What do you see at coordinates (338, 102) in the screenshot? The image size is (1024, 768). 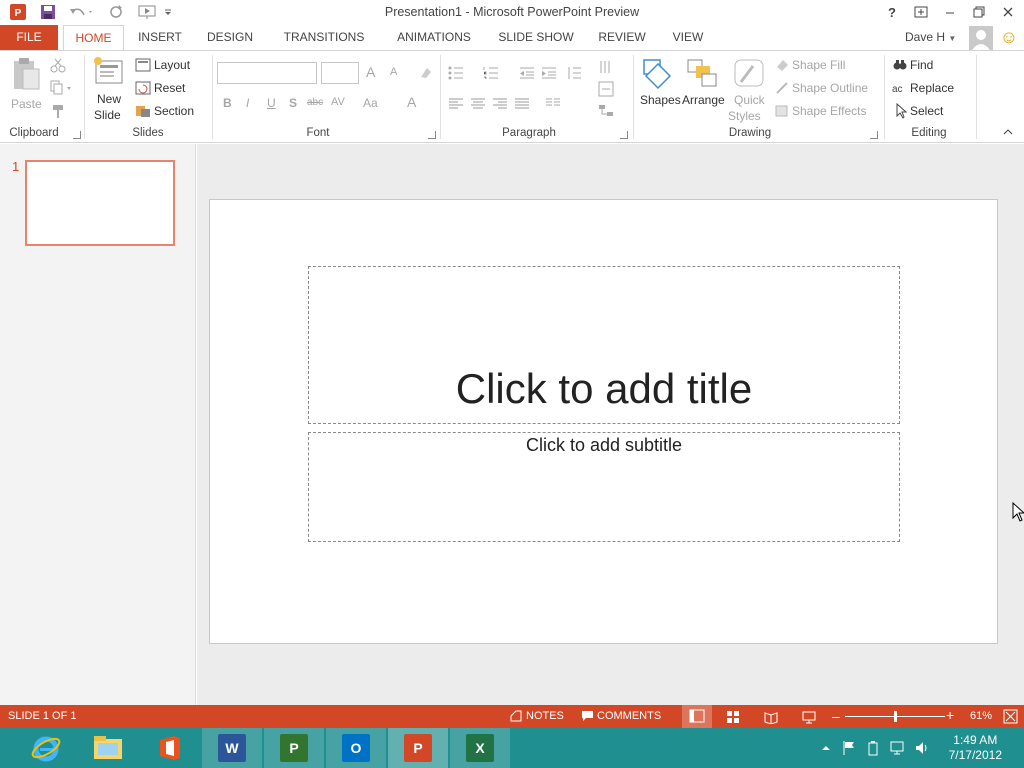 I see `character-spacing-button: AV` at bounding box center [338, 102].